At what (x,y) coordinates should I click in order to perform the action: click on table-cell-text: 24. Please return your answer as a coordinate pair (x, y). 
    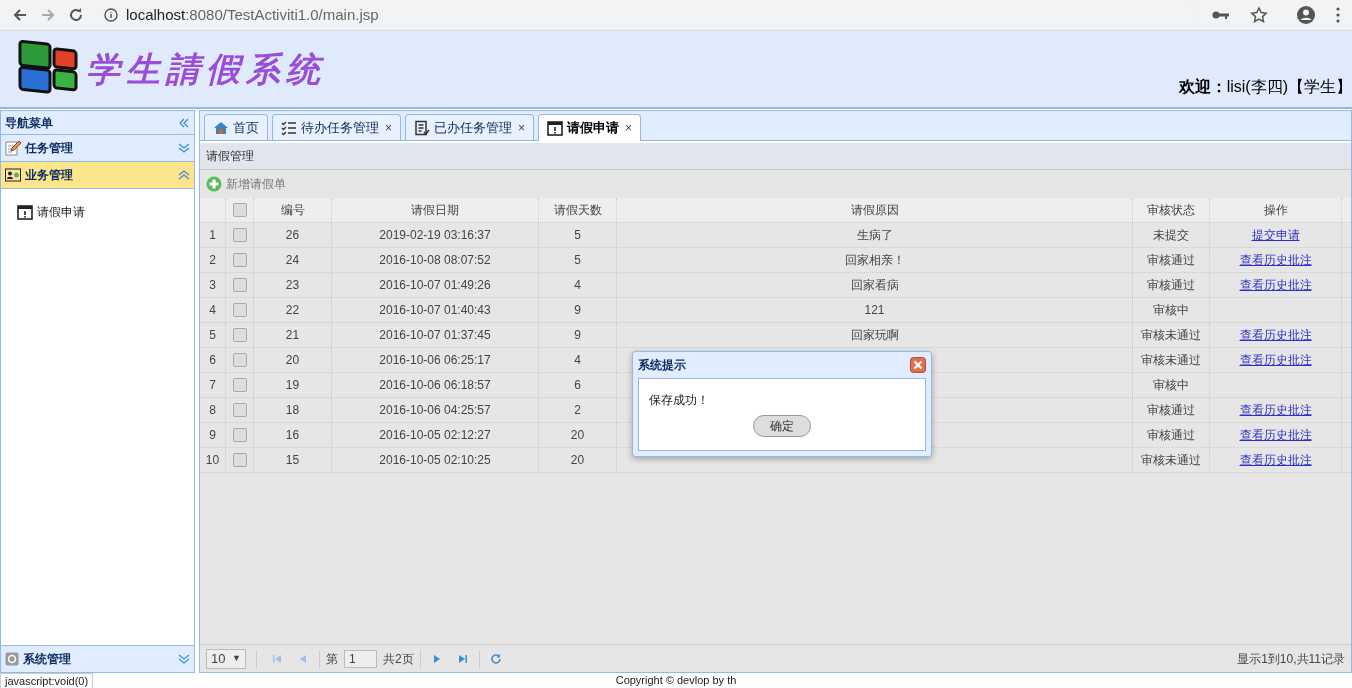
    Looking at the image, I should click on (292, 260).